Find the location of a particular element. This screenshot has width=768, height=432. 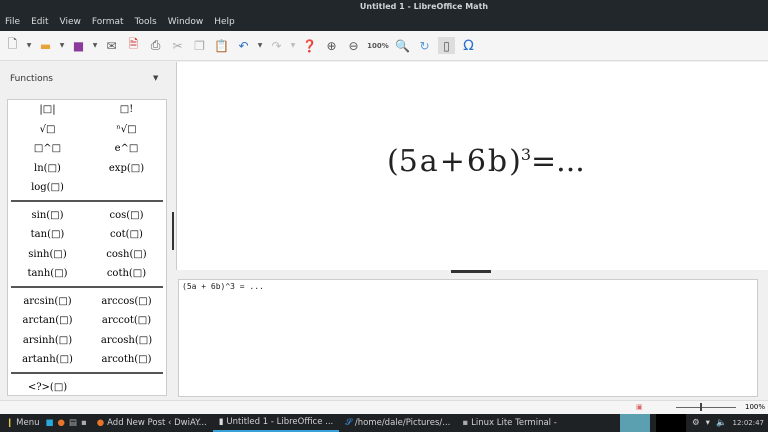

start-menu-button: ❙ Menu is located at coordinates (22, 423).